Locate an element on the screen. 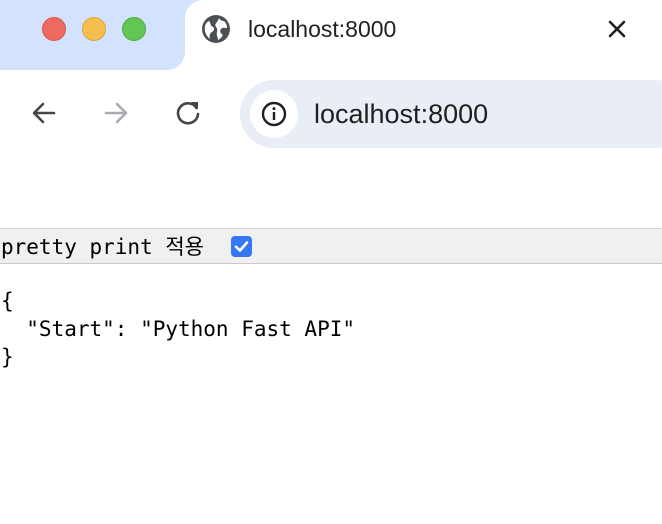 The height and width of the screenshot is (524, 662). tab-title: localhost:8000 is located at coordinates (322, 29).